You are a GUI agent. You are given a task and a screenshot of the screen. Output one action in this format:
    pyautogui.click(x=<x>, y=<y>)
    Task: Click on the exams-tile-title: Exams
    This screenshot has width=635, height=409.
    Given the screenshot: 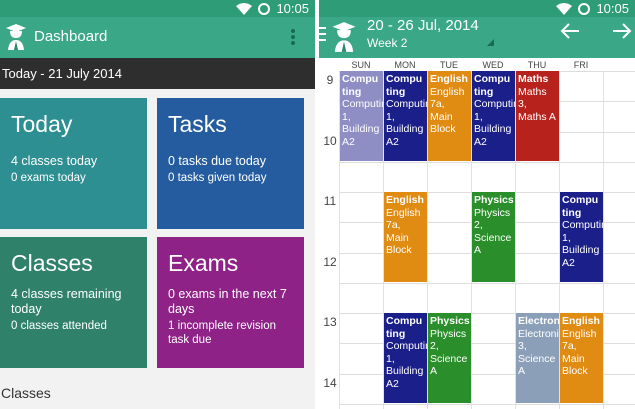 What is the action you would take?
    pyautogui.click(x=203, y=263)
    